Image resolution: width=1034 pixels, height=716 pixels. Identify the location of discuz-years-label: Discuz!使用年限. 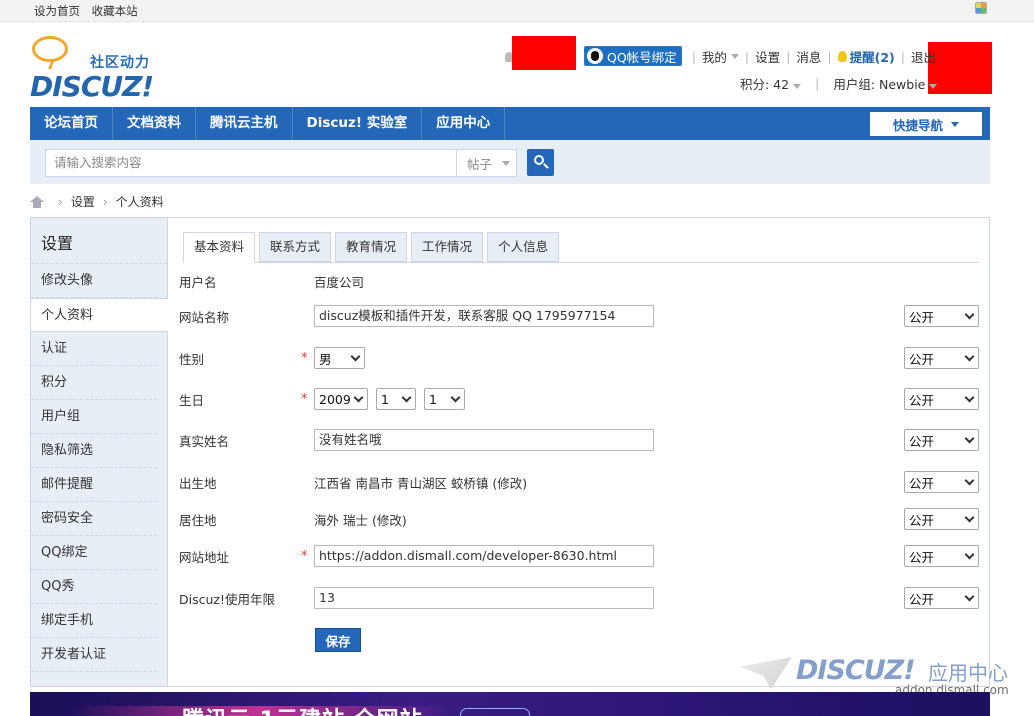
(227, 599).